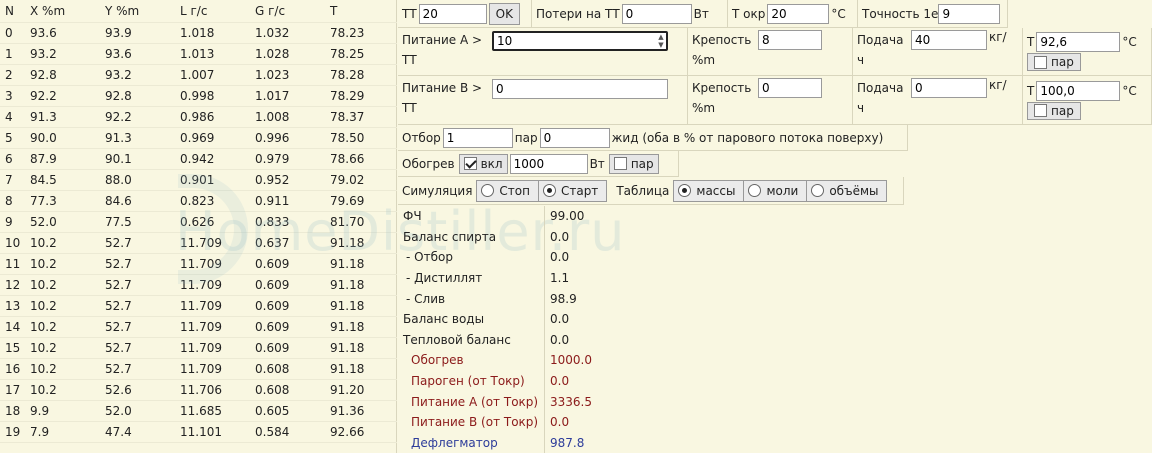  Describe the element at coordinates (198, 180) in the screenshot. I see `table-row: 7 84.5 88.0 0.901 0.952 79.02` at that location.